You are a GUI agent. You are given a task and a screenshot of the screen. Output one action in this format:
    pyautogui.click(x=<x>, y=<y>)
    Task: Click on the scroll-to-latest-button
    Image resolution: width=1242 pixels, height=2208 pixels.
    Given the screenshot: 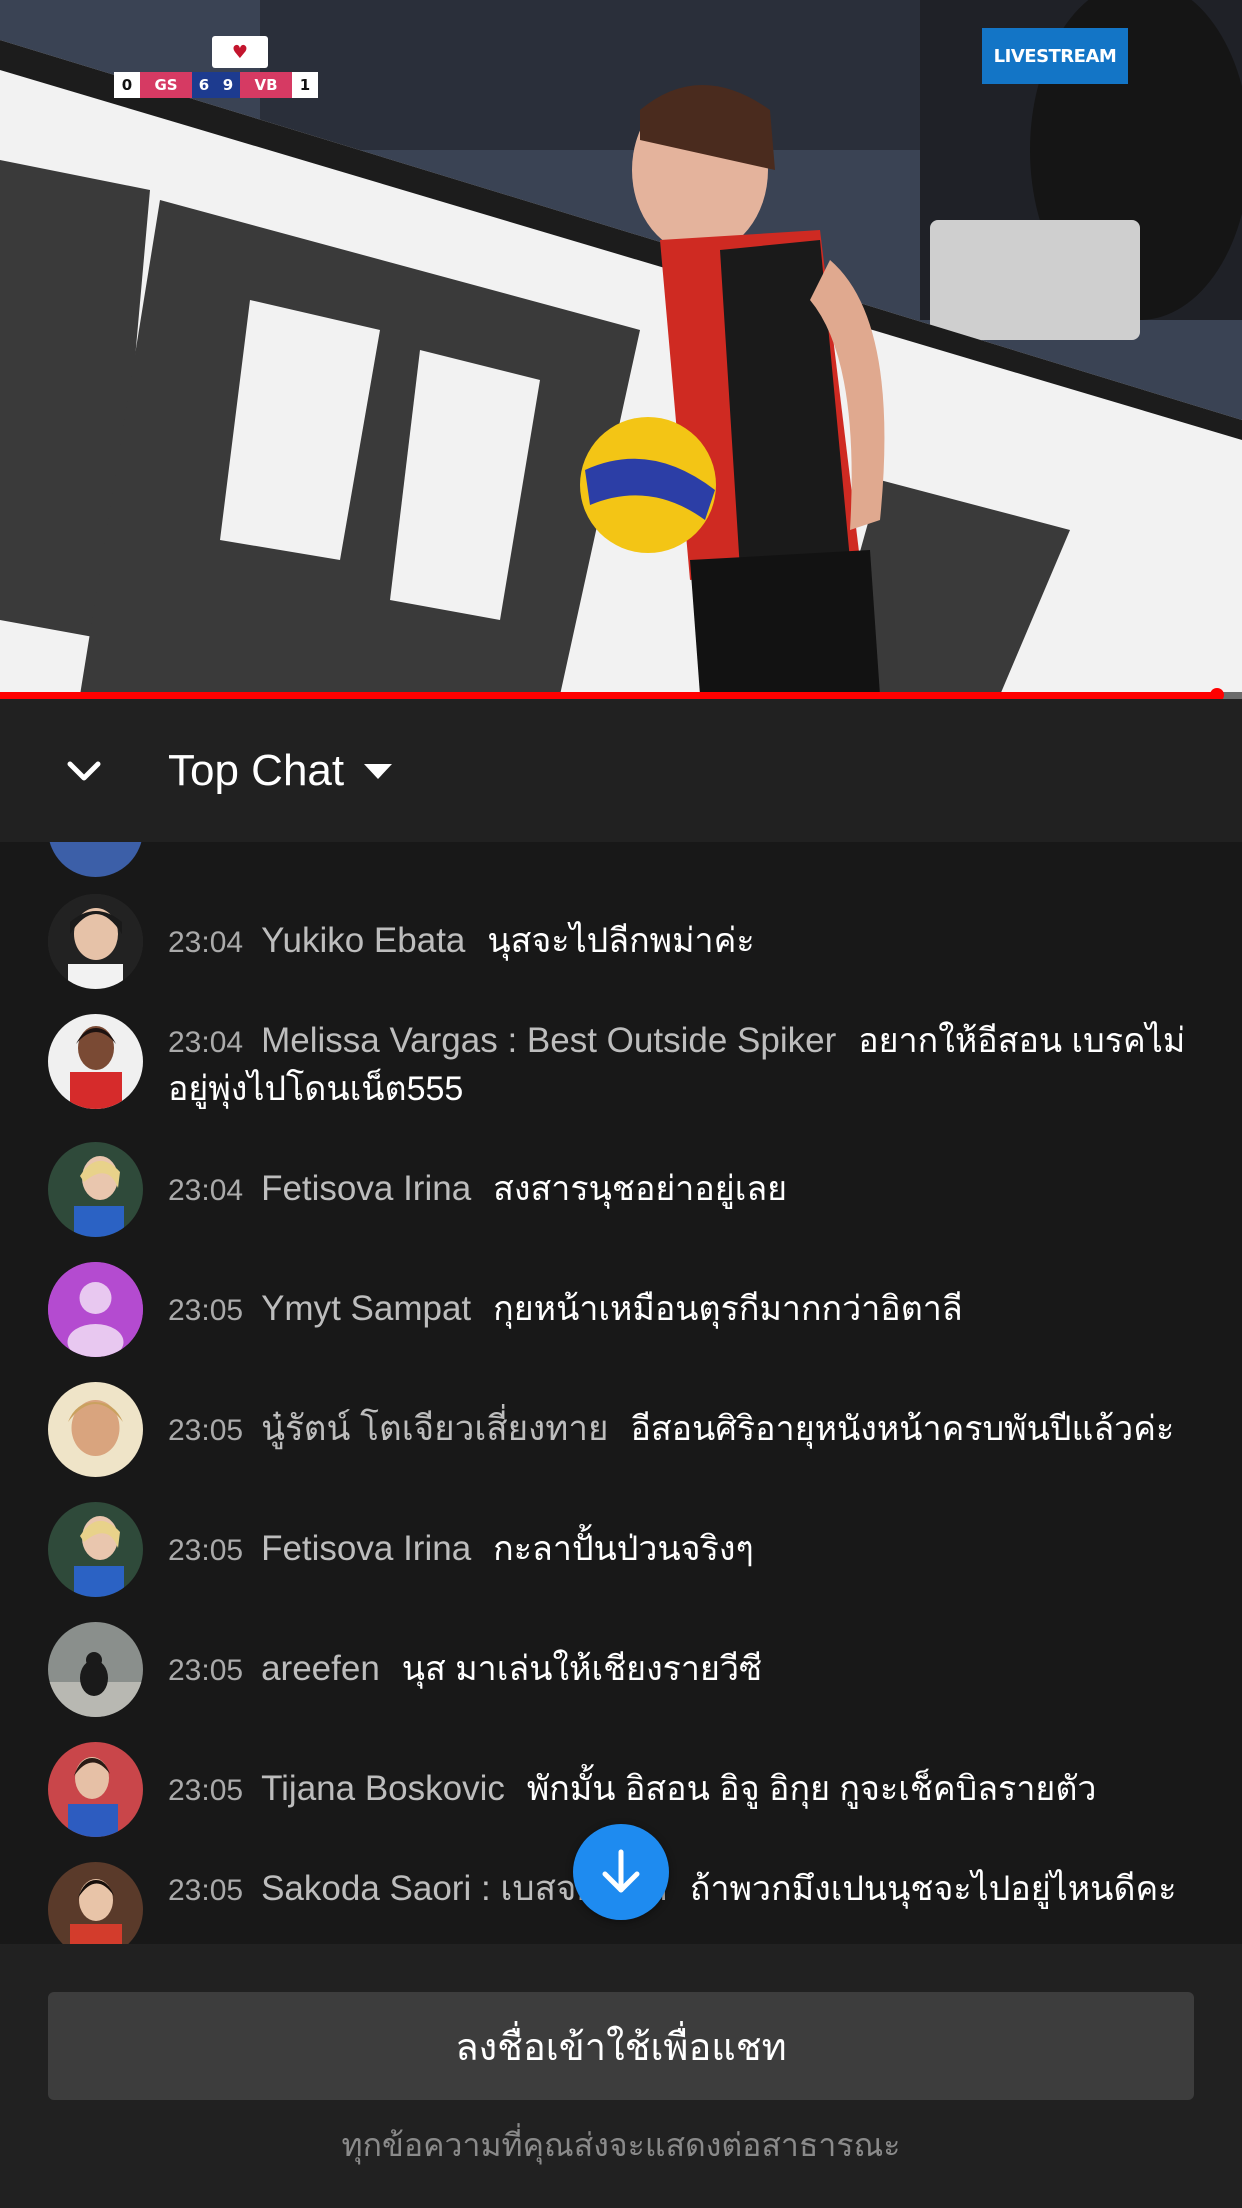 What is the action you would take?
    pyautogui.click(x=621, y=1872)
    